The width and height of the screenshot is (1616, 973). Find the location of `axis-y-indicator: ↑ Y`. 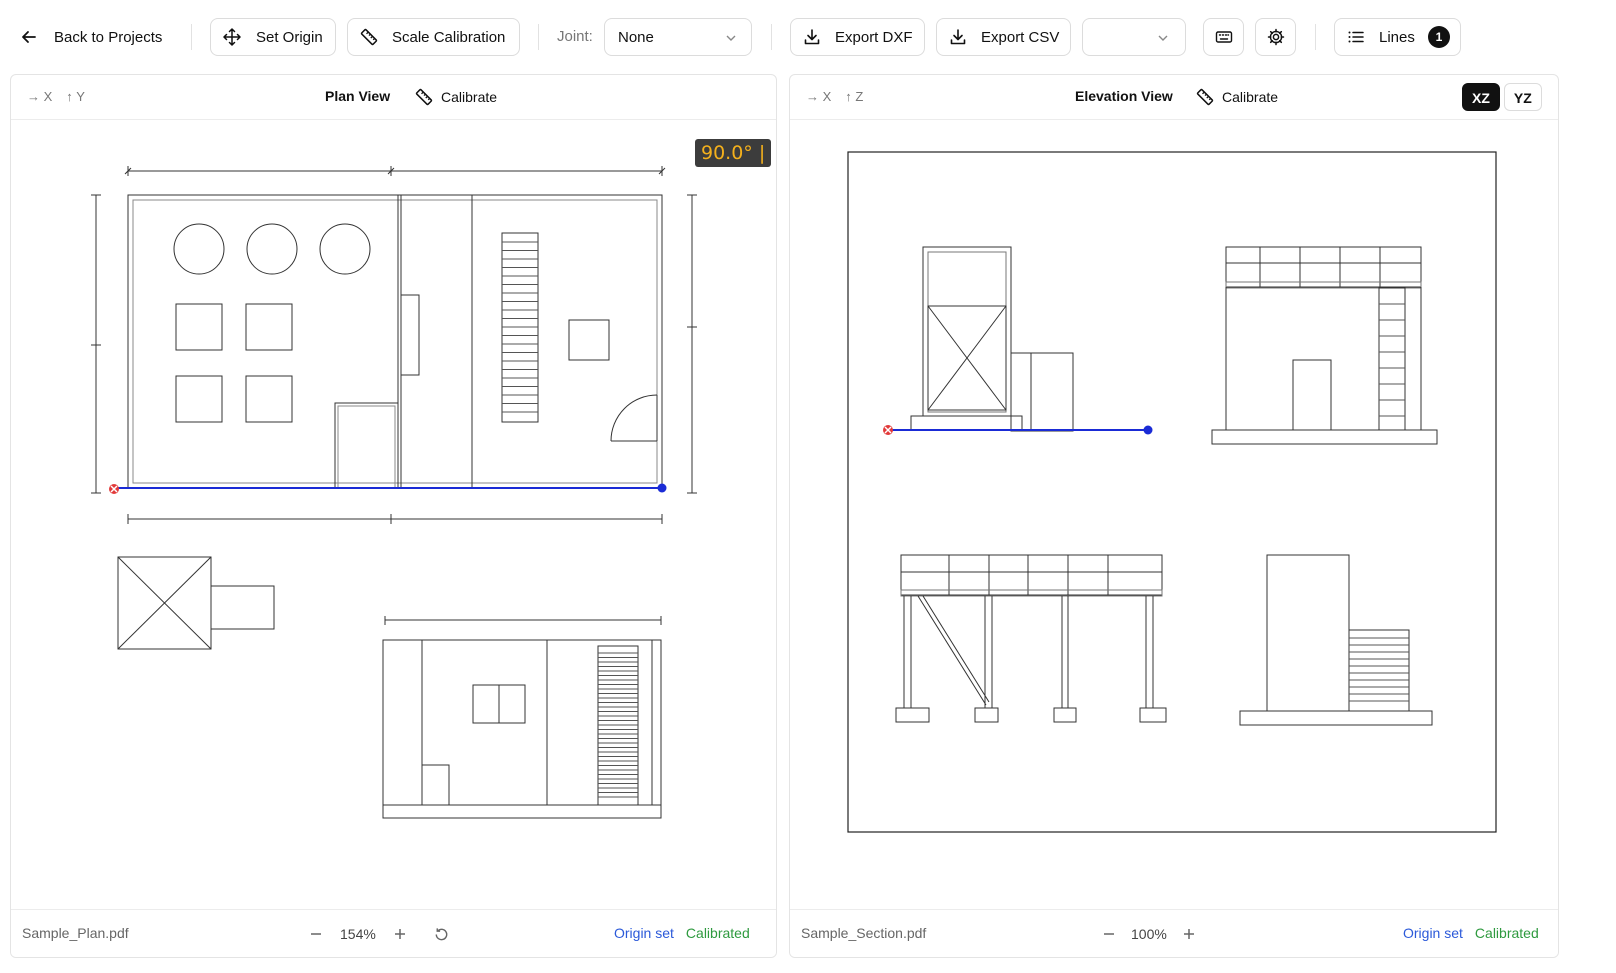

axis-y-indicator: ↑ Y is located at coordinates (75, 96).